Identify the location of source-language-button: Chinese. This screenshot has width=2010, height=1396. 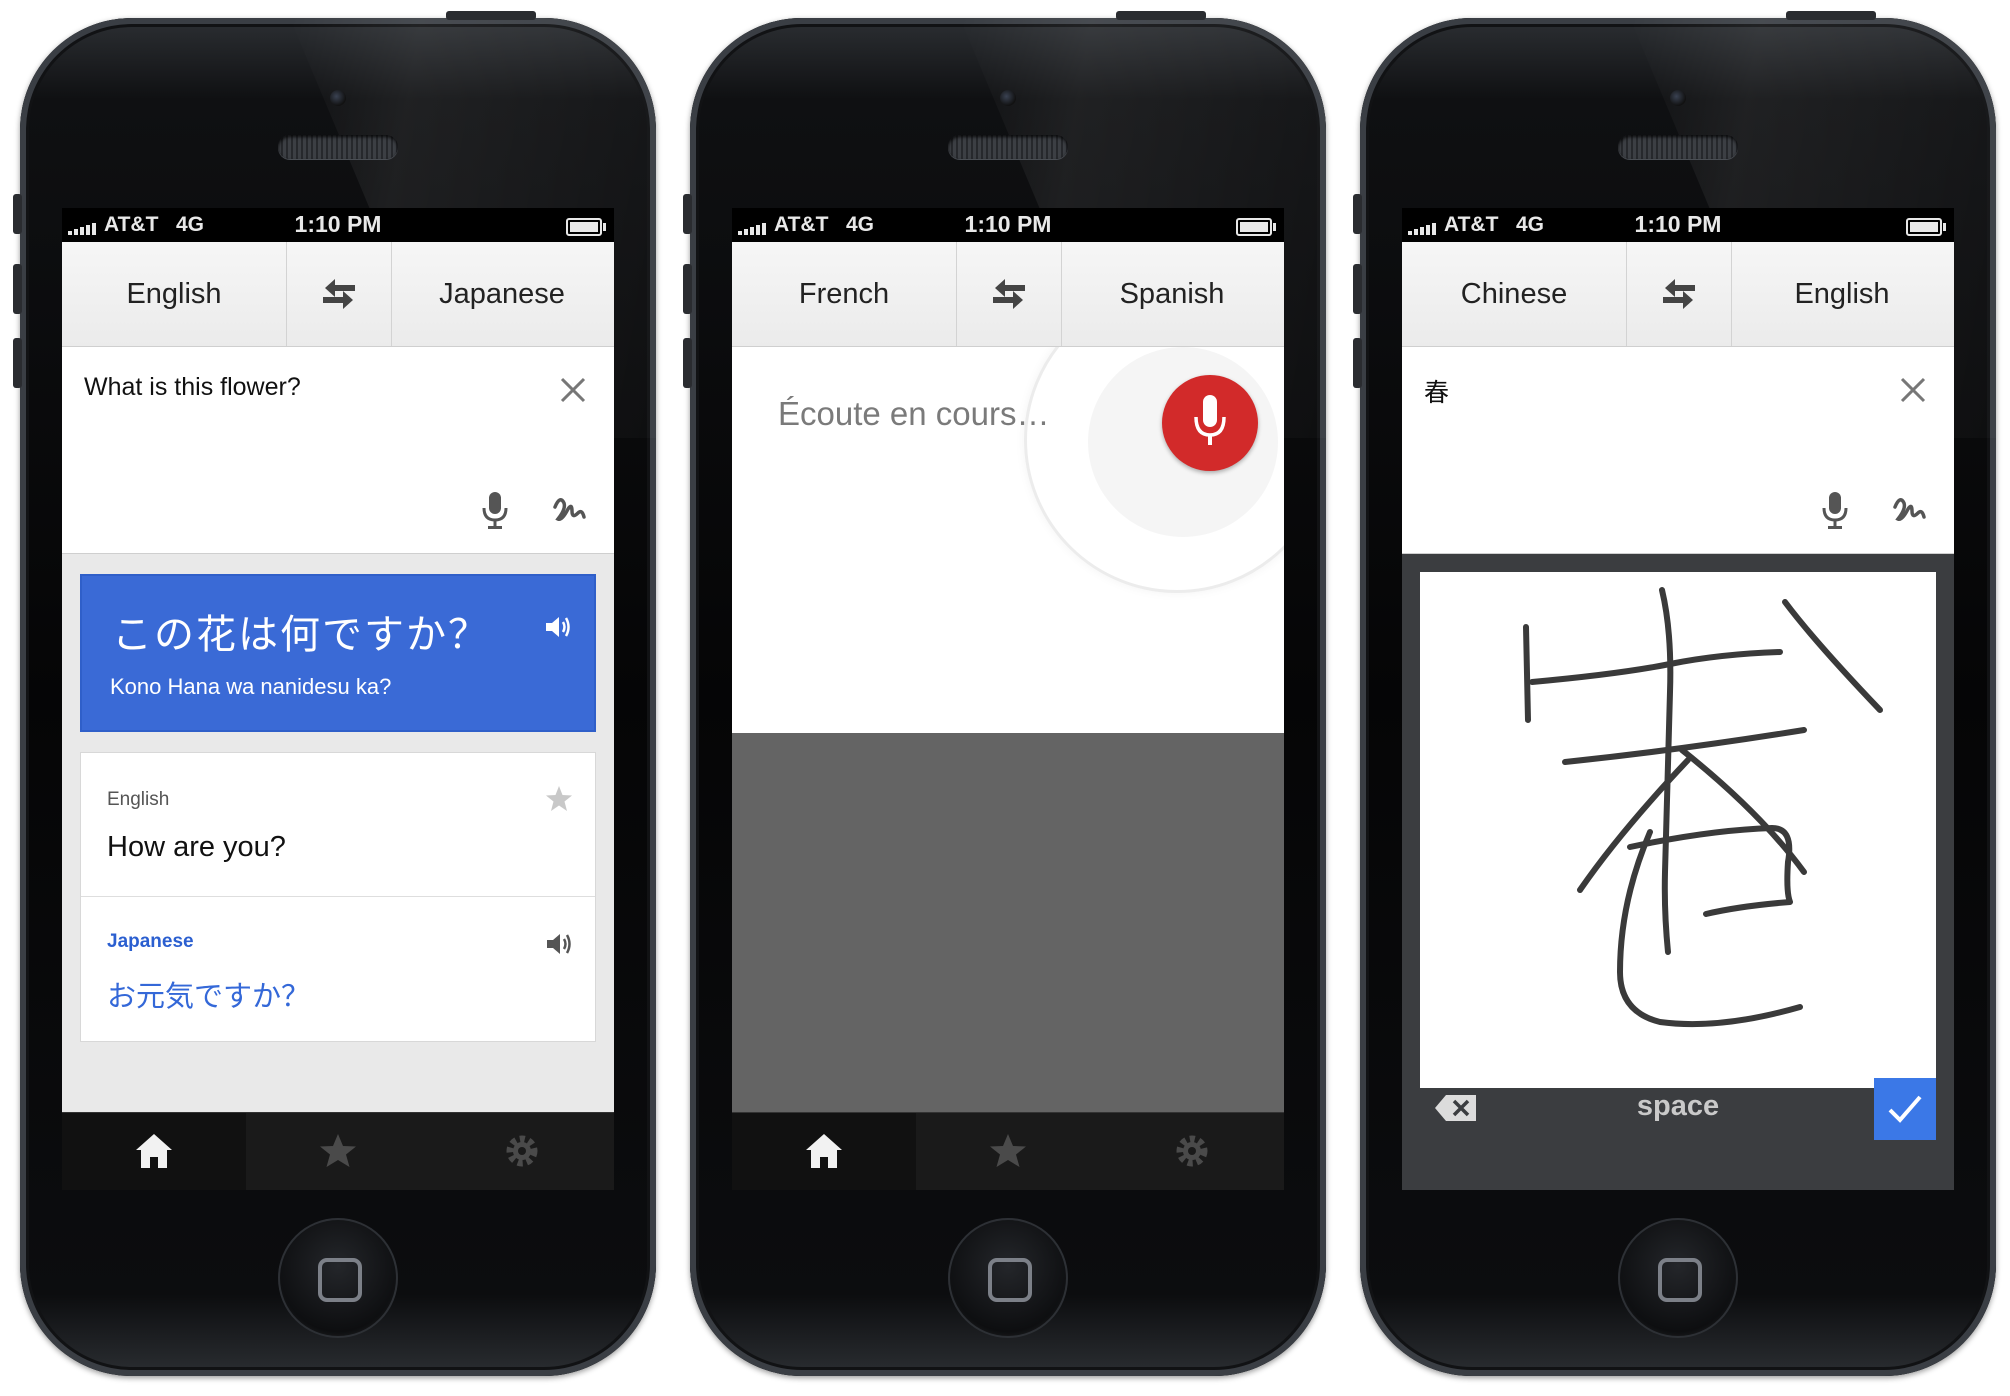
(1514, 294).